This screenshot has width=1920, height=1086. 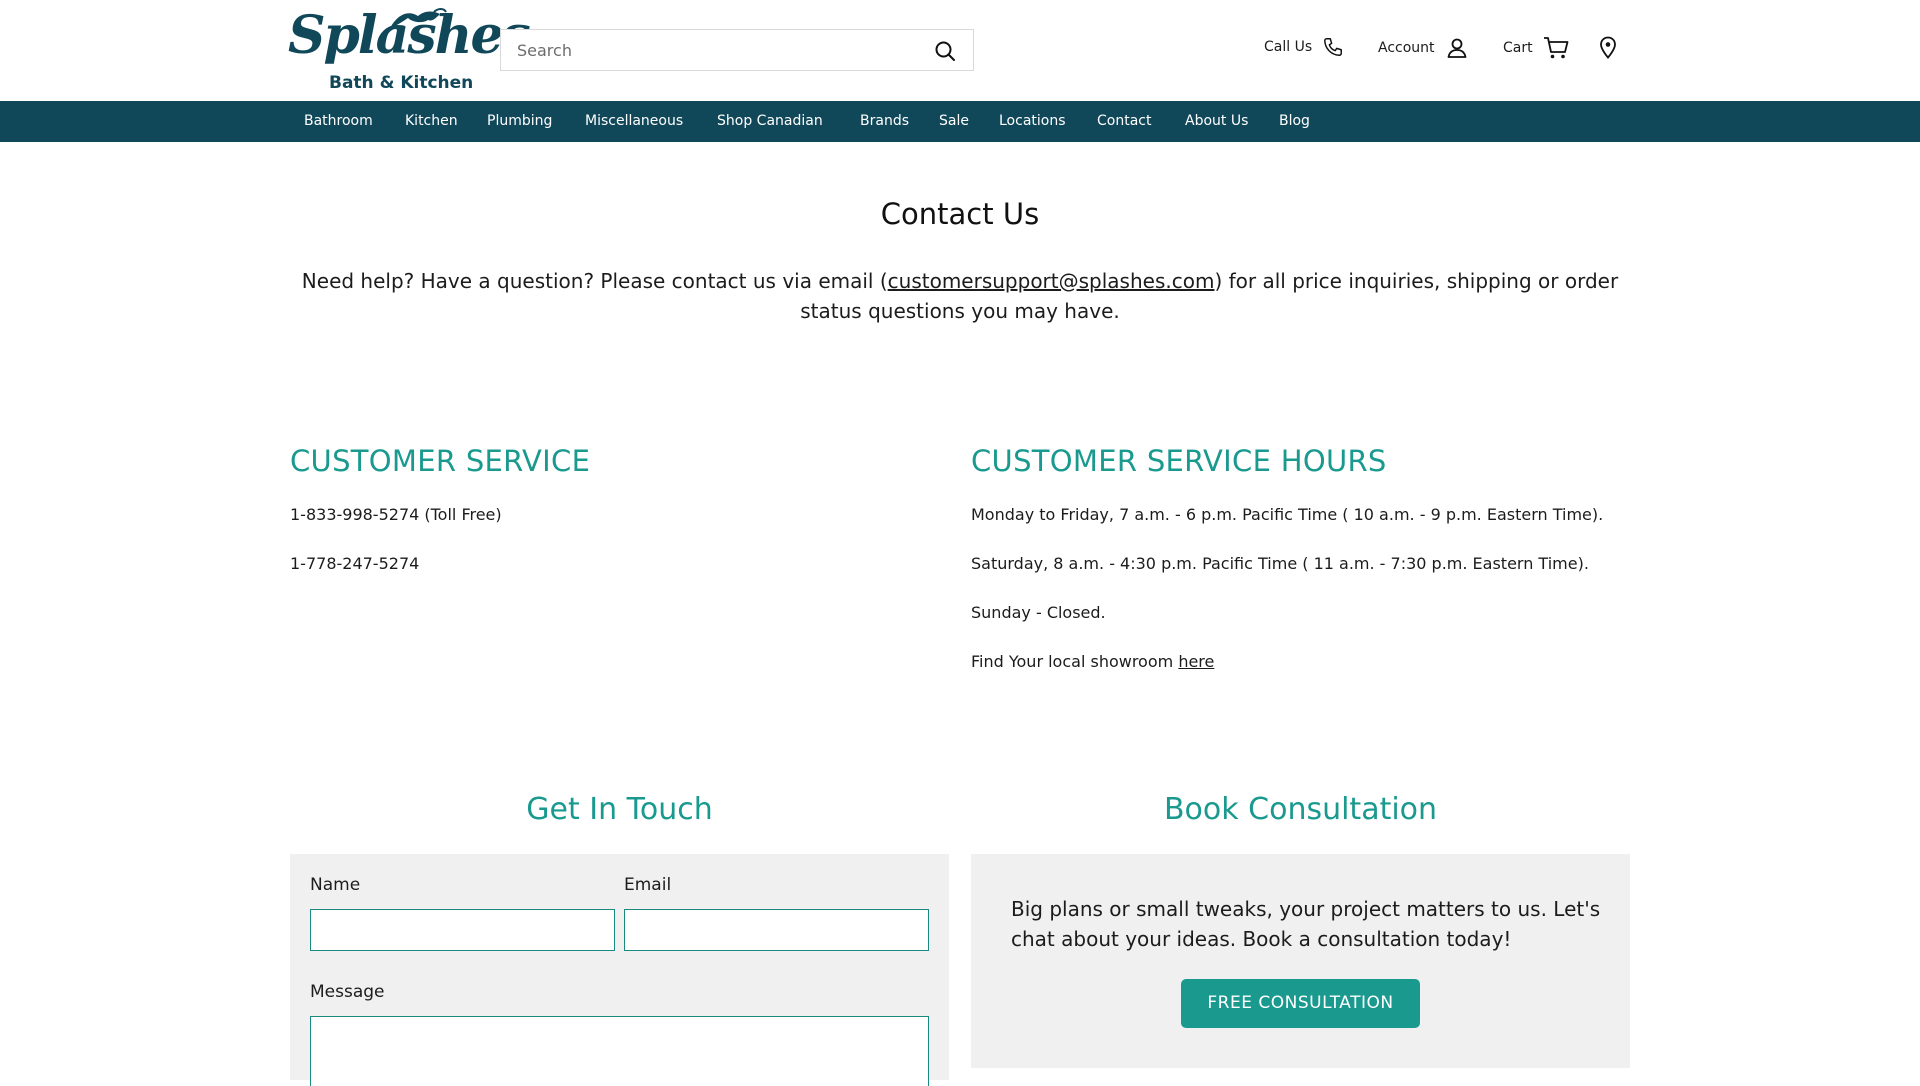 What do you see at coordinates (338, 121) in the screenshot?
I see `nav-item-bathroom: Bathroom` at bounding box center [338, 121].